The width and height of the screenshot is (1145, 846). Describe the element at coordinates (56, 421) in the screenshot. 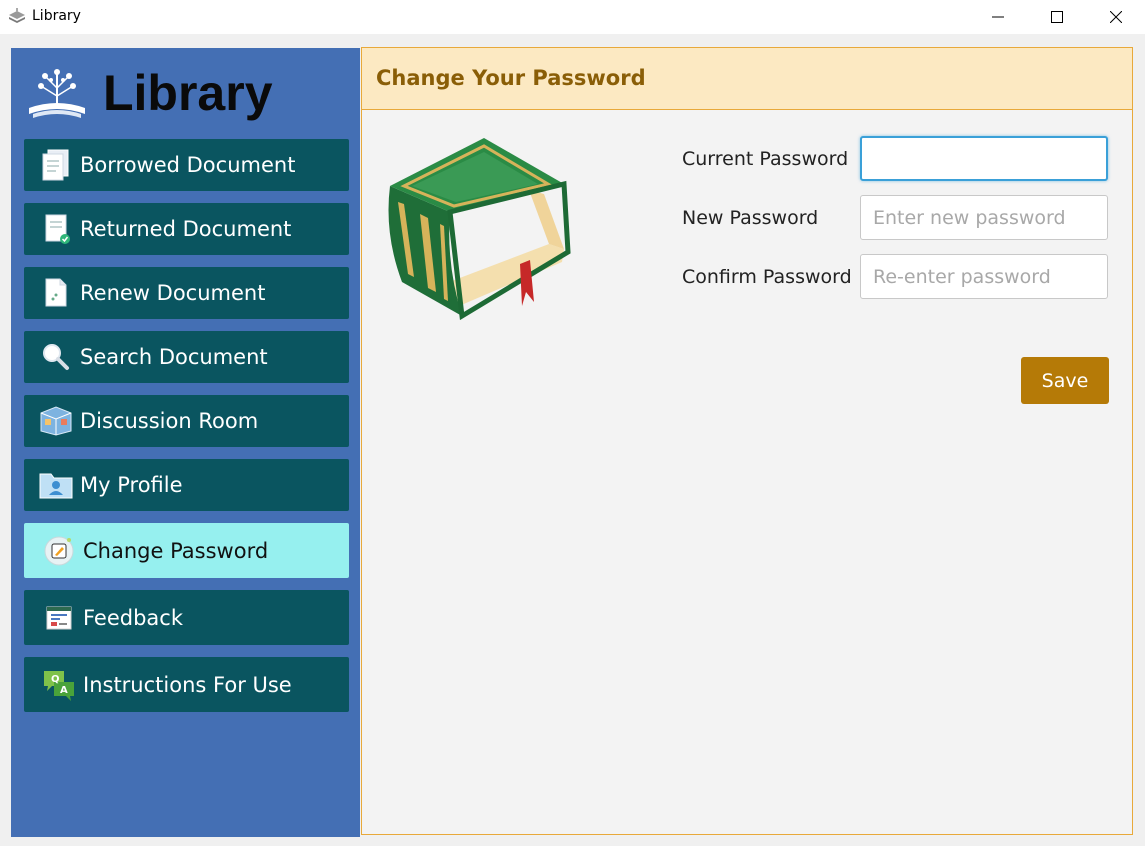

I see `room-icon` at that location.